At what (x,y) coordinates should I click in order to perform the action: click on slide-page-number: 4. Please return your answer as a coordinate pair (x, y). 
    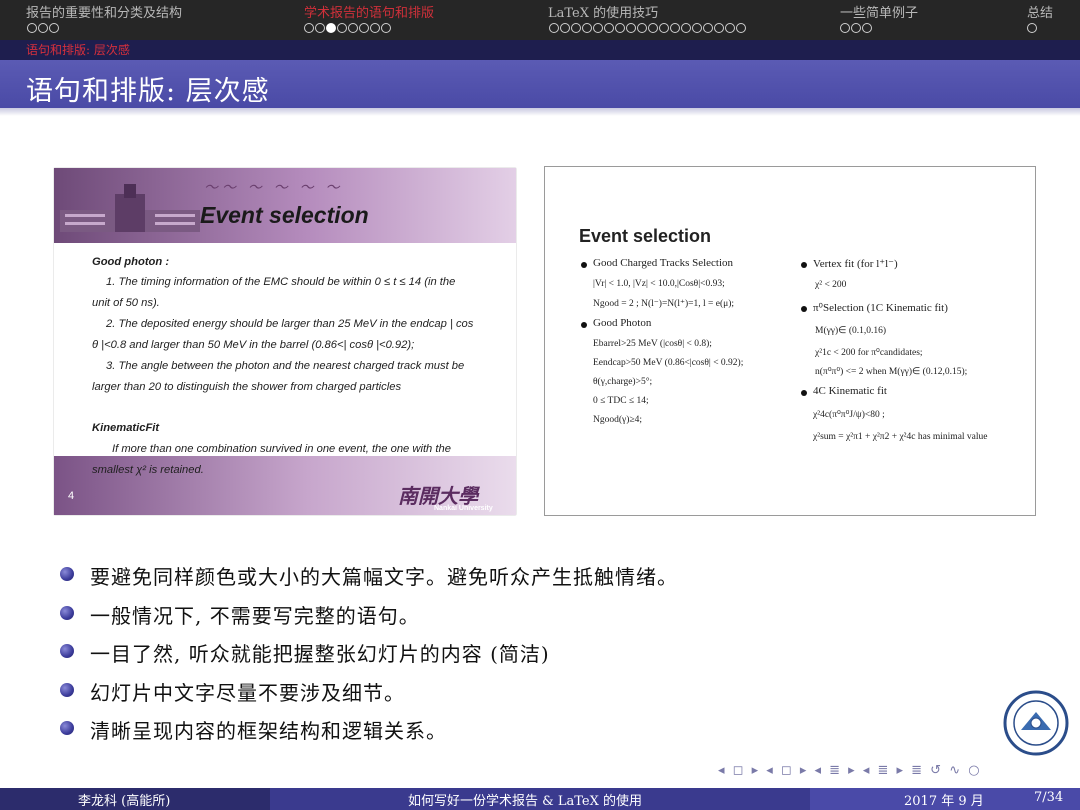
    Looking at the image, I should click on (71, 496).